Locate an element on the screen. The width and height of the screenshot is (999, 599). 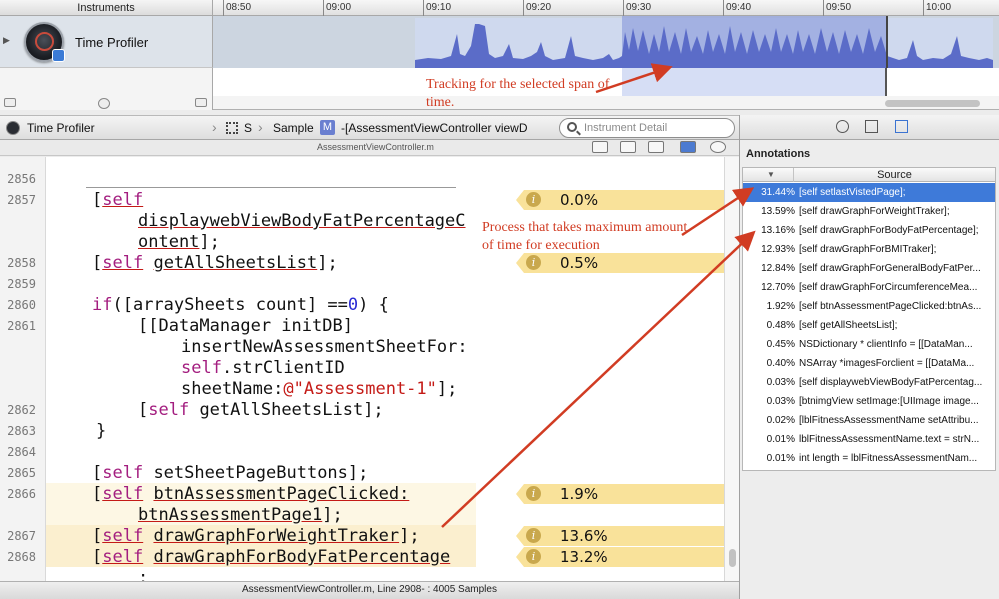
code-line: } is located at coordinates (101, 431).